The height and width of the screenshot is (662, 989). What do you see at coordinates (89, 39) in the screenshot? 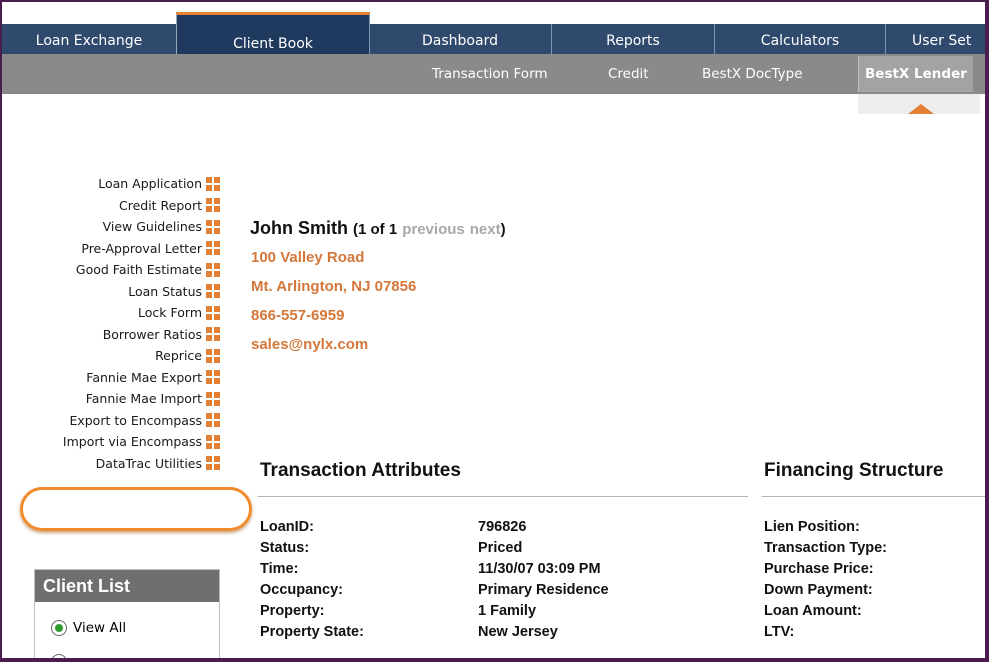
I see `tab-loan-exchange: Loan Exchange` at bounding box center [89, 39].